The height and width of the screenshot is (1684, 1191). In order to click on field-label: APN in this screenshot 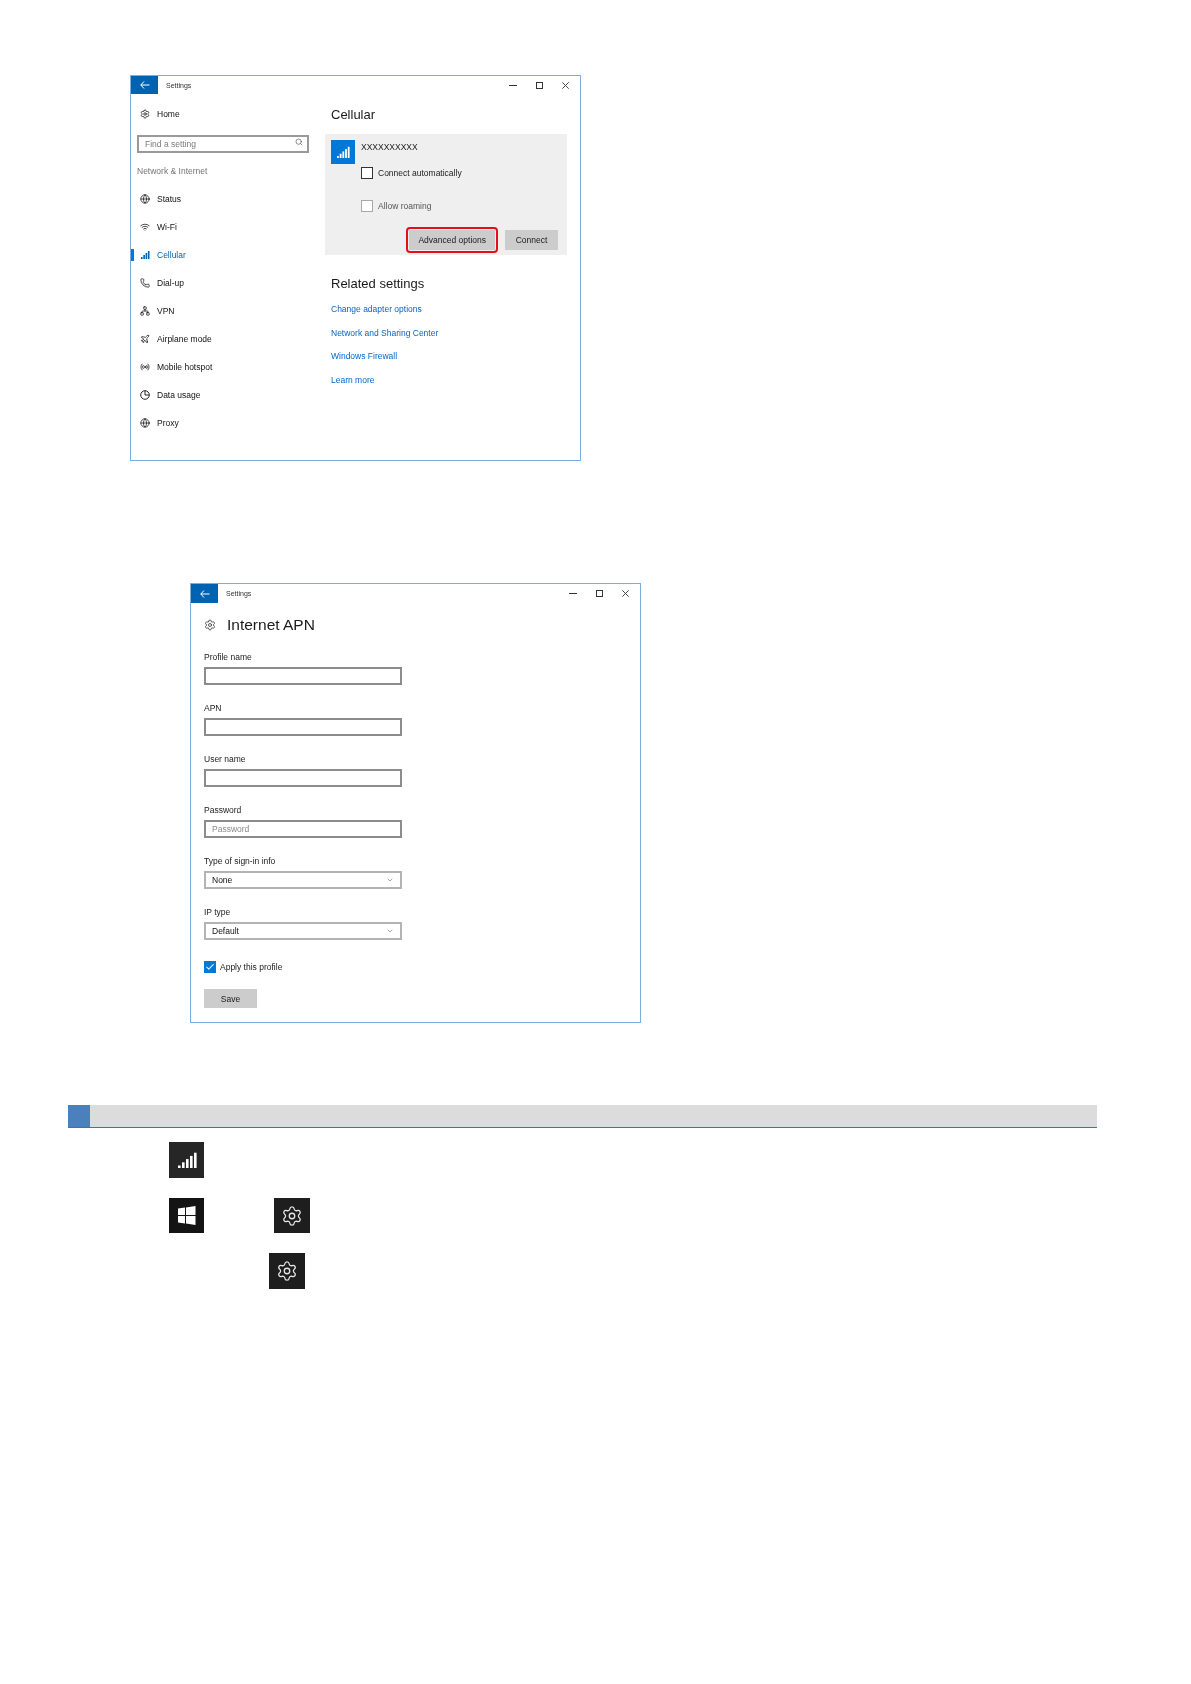, I will do `click(213, 708)`.